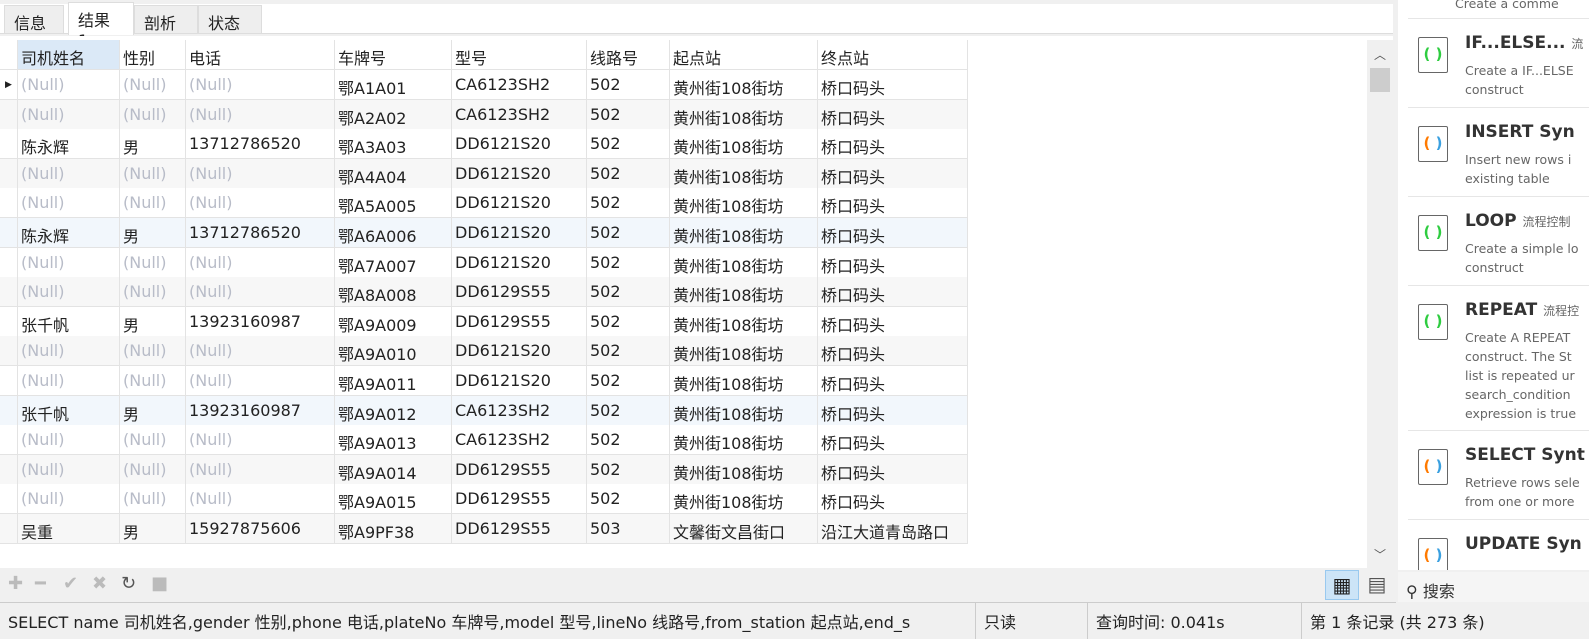 Image resolution: width=1589 pixels, height=639 pixels. I want to click on table-cell: 鄂A1A01, so click(393, 85).